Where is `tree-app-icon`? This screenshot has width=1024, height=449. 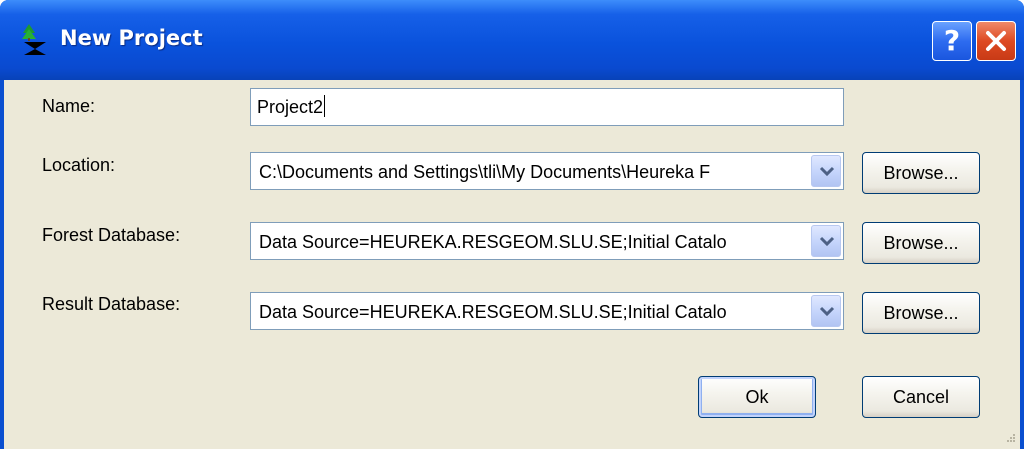
tree-app-icon is located at coordinates (34, 39).